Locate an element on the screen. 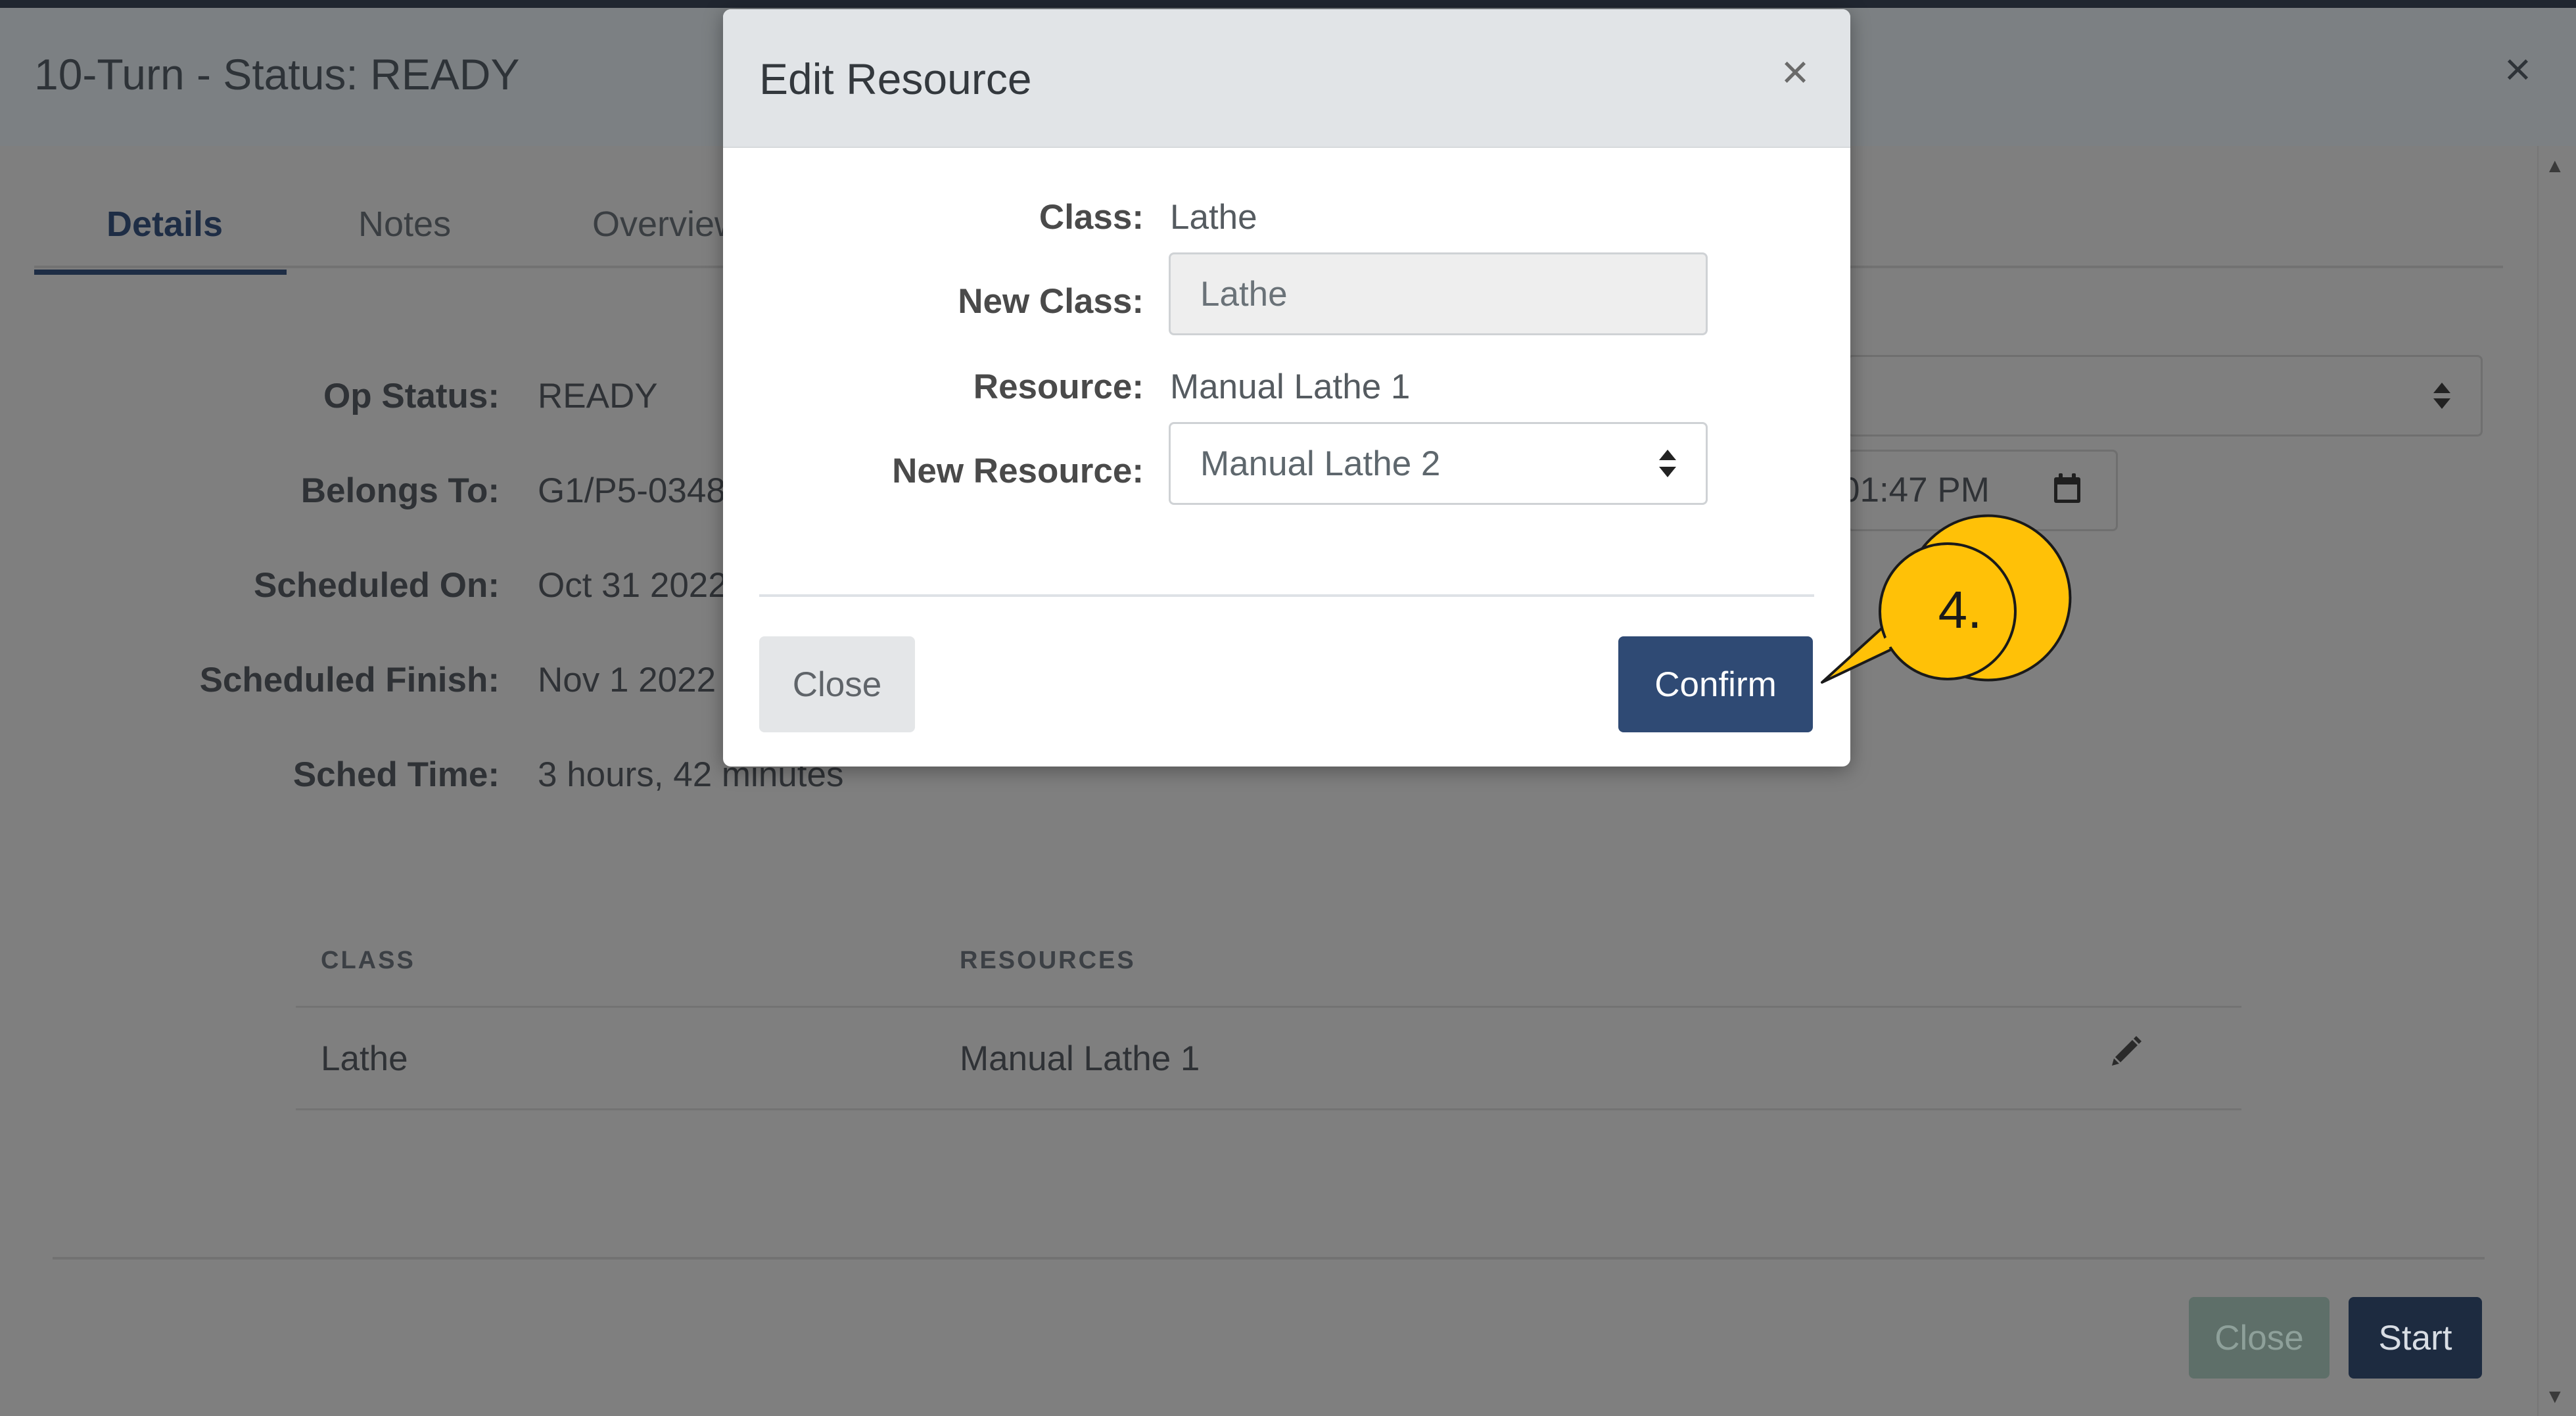  new-resource-select: Manual Lathe 2 is located at coordinates (1439, 463).